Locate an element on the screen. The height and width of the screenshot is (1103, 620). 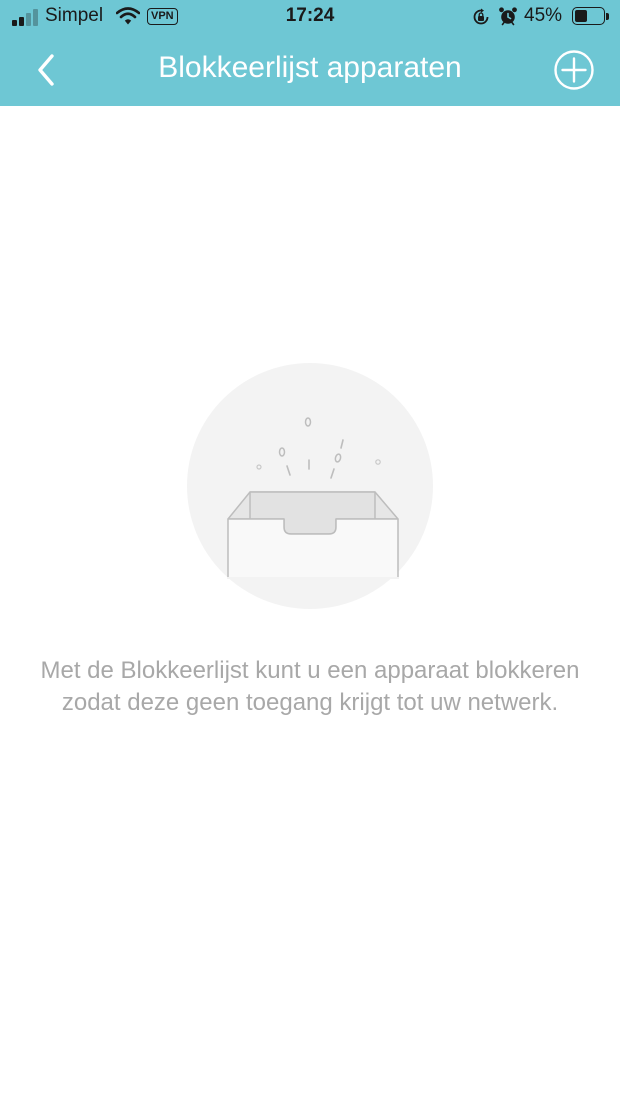
battery-percentage: 45% is located at coordinates (543, 15).